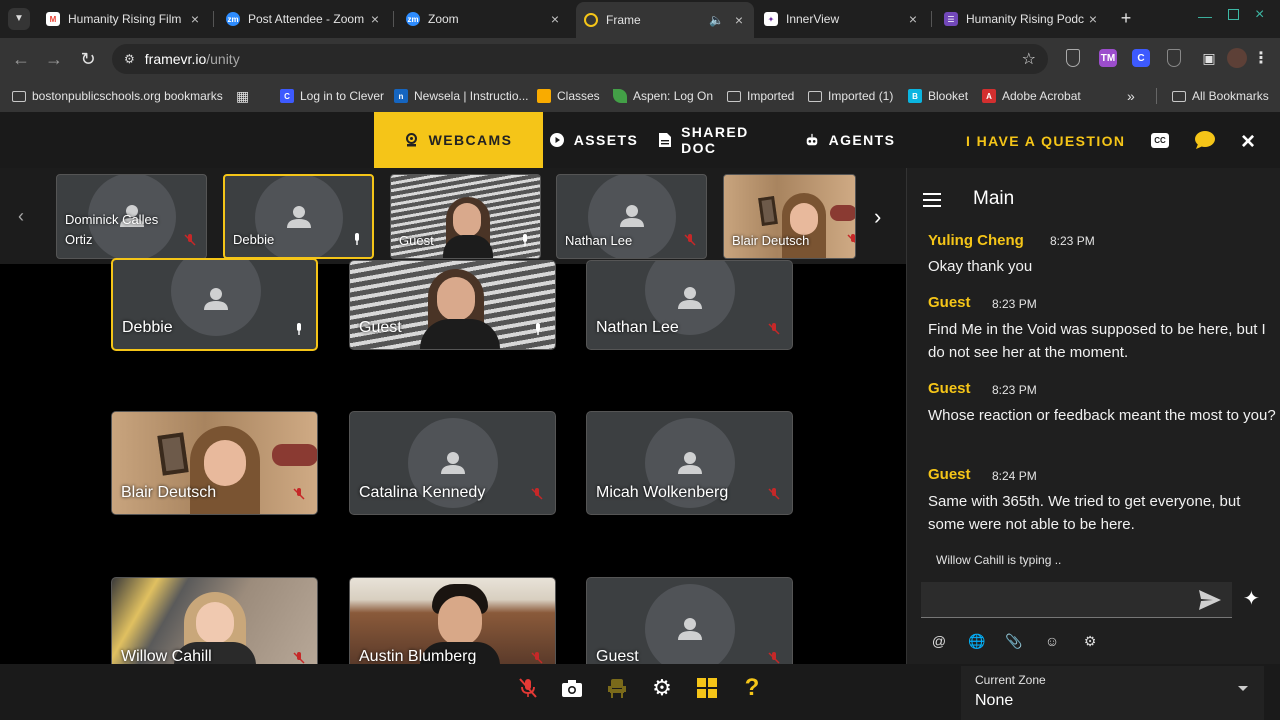 Image resolution: width=1280 pixels, height=720 pixels. What do you see at coordinates (1073, 58) in the screenshot?
I see `shield-extension-icon` at bounding box center [1073, 58].